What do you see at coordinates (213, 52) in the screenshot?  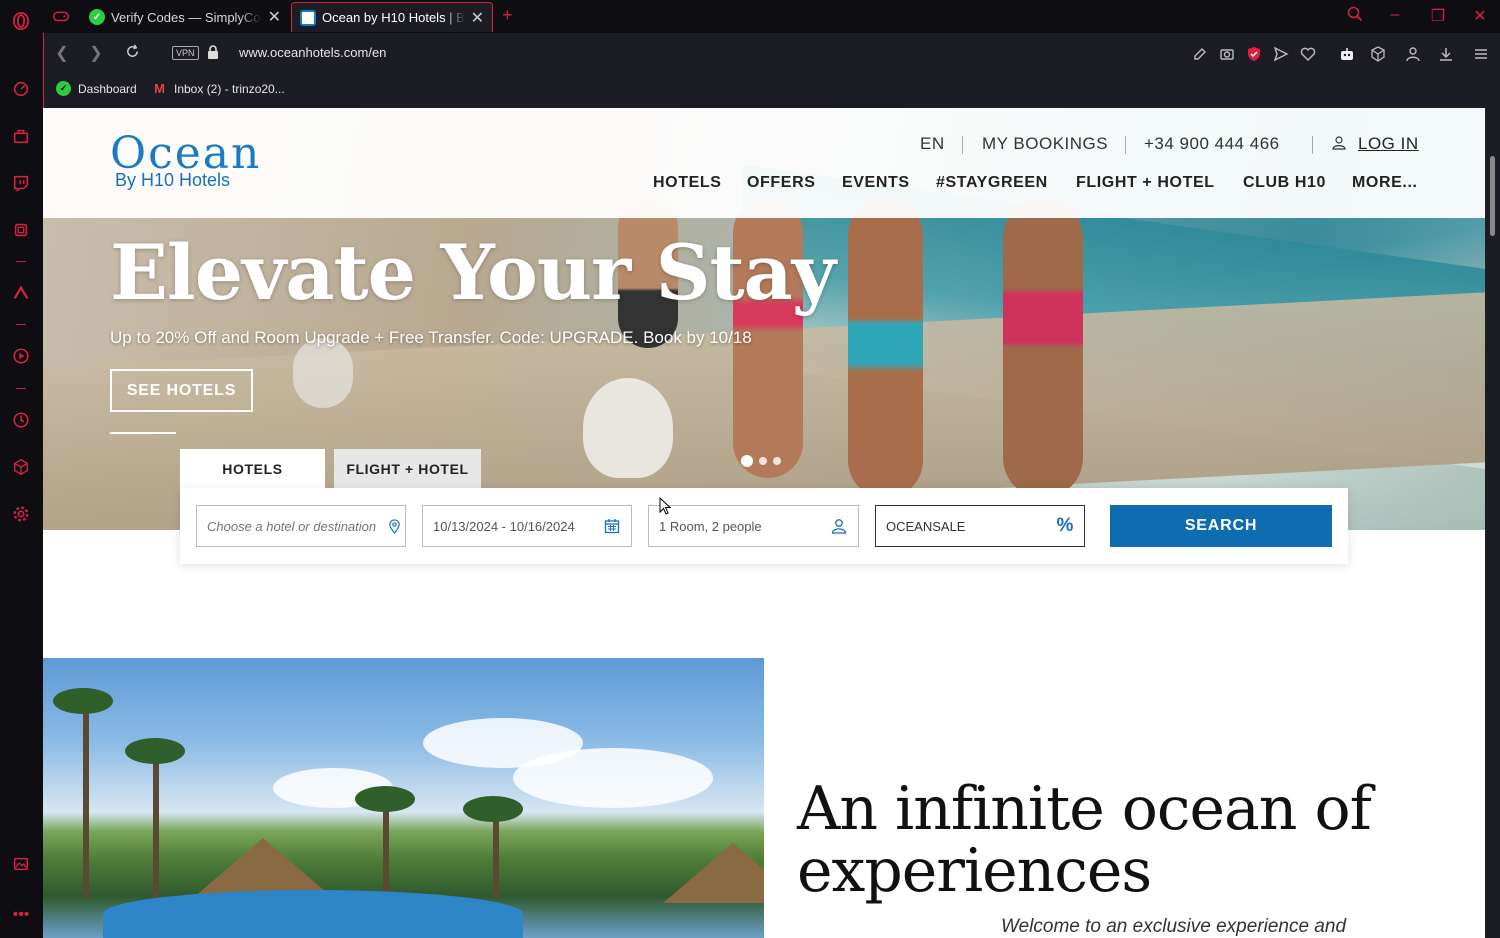 I see `lock-icon` at bounding box center [213, 52].